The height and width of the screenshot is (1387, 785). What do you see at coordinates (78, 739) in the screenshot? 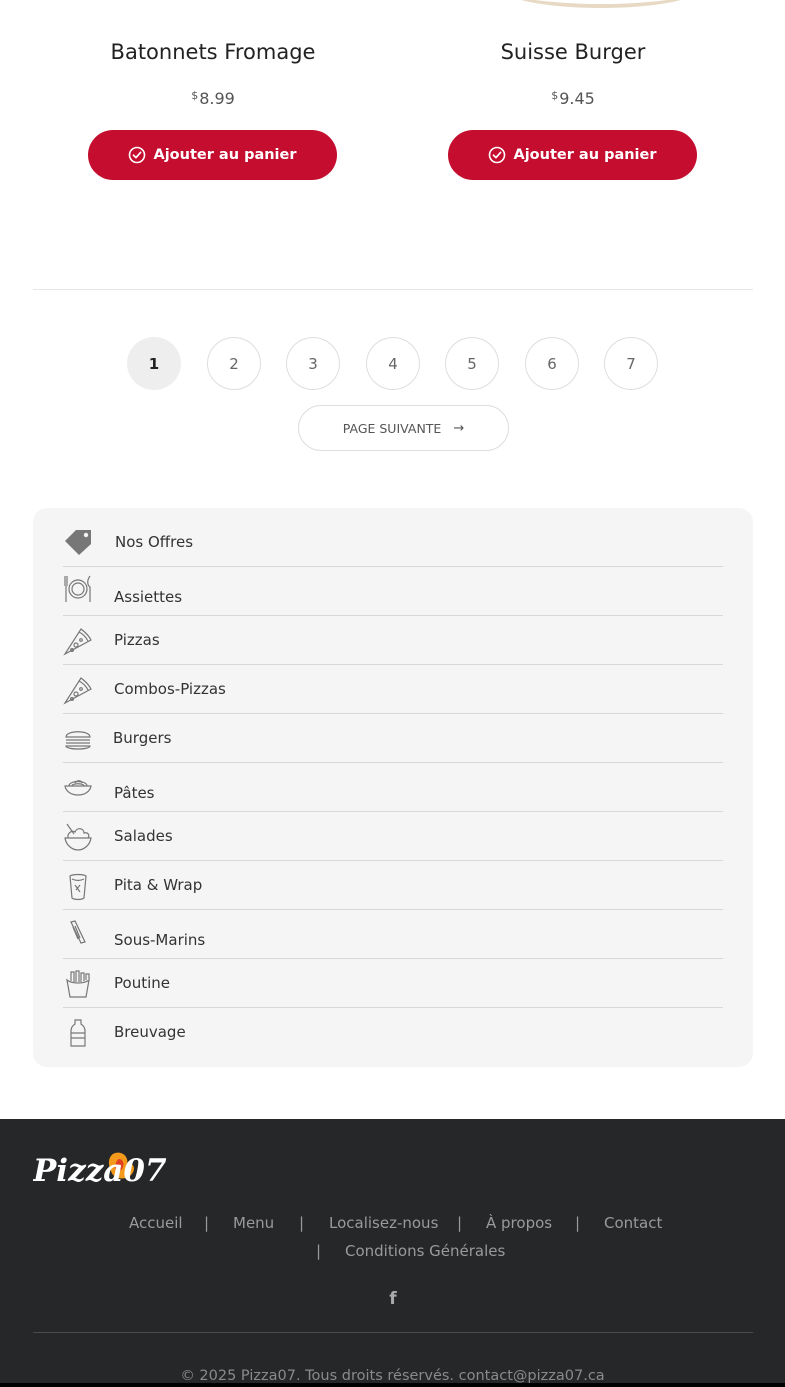
I see `burger-icon` at bounding box center [78, 739].